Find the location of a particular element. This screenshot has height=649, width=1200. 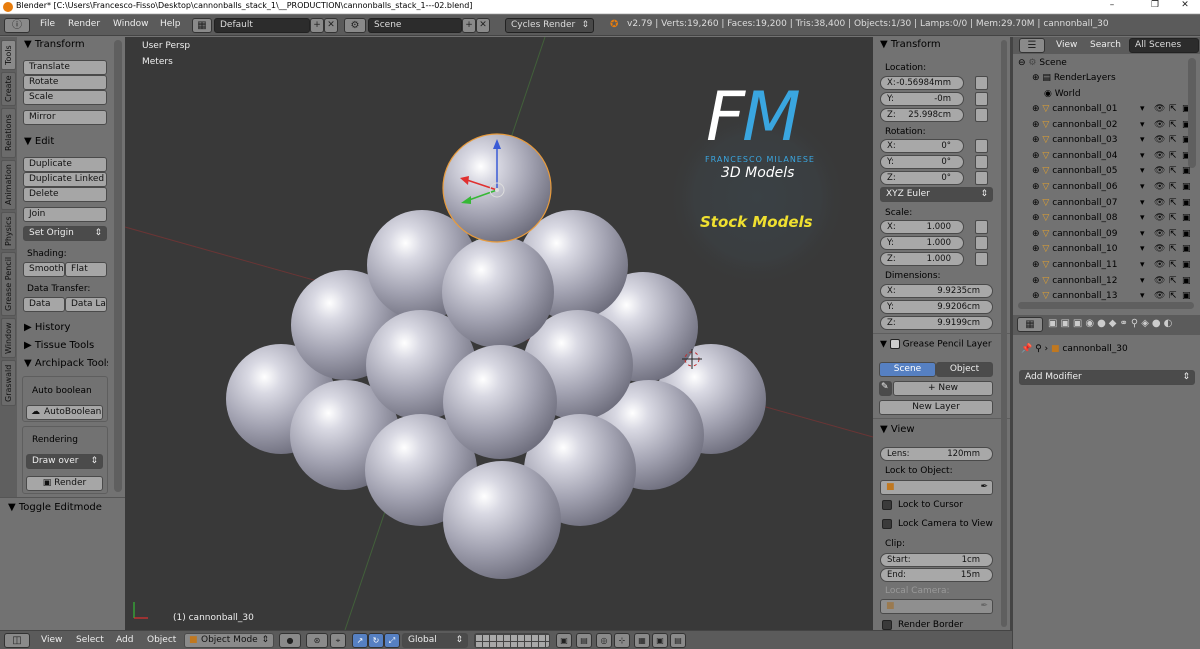

outliner-object-row: ⊕ ▽ cannonball_06 ▾ 👁 ⇱ ▣ is located at coordinates (1116, 189).